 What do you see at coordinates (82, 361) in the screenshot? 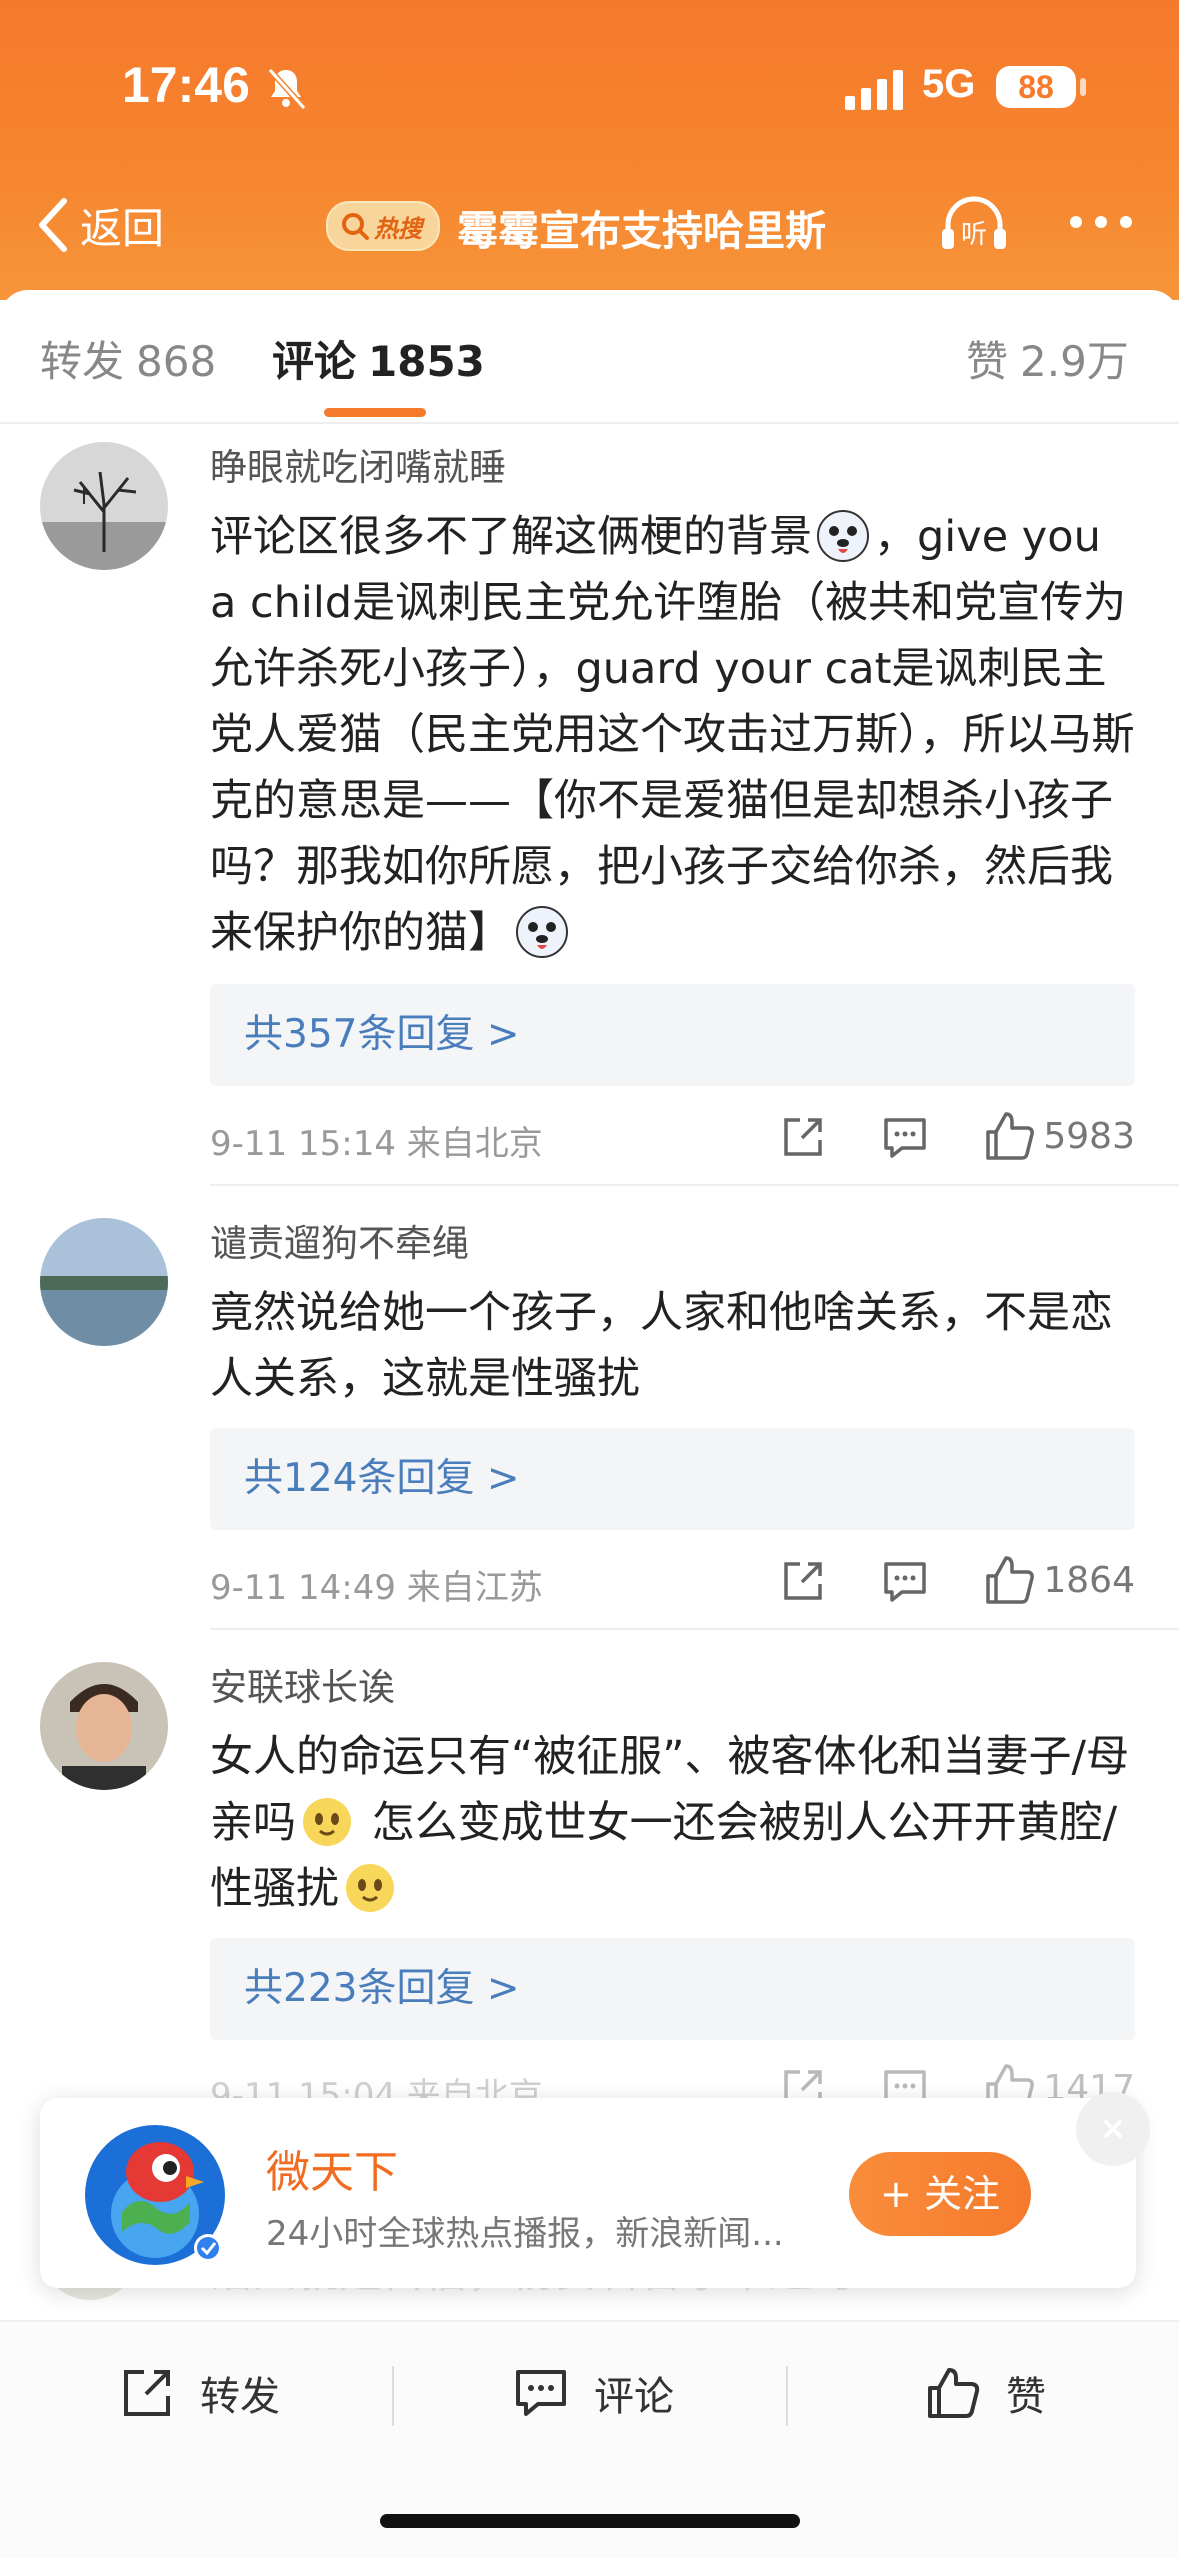
I see `tab-repost-label: 转发` at bounding box center [82, 361].